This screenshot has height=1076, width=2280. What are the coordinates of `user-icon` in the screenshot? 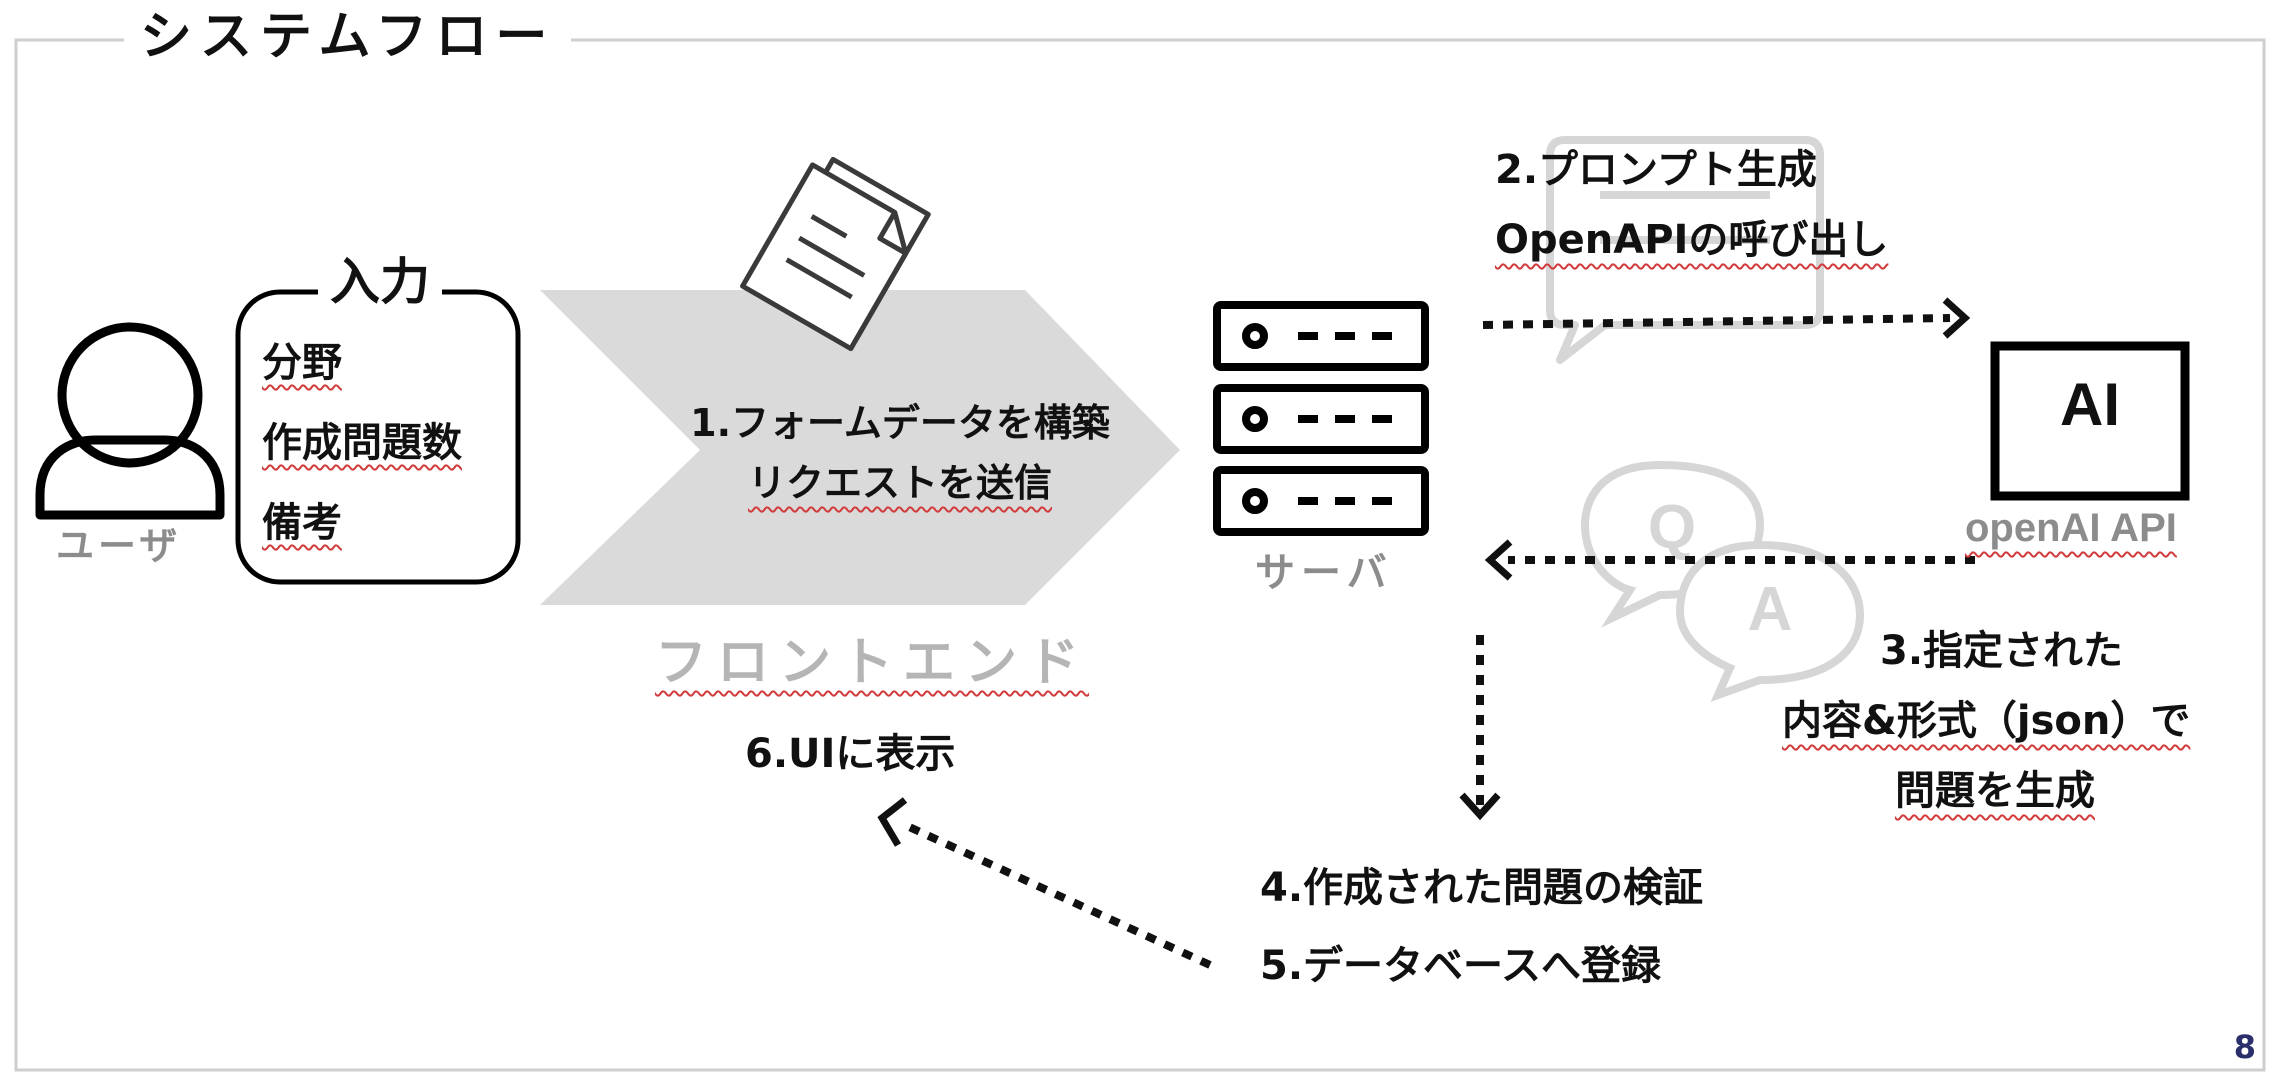 It's located at (130, 421).